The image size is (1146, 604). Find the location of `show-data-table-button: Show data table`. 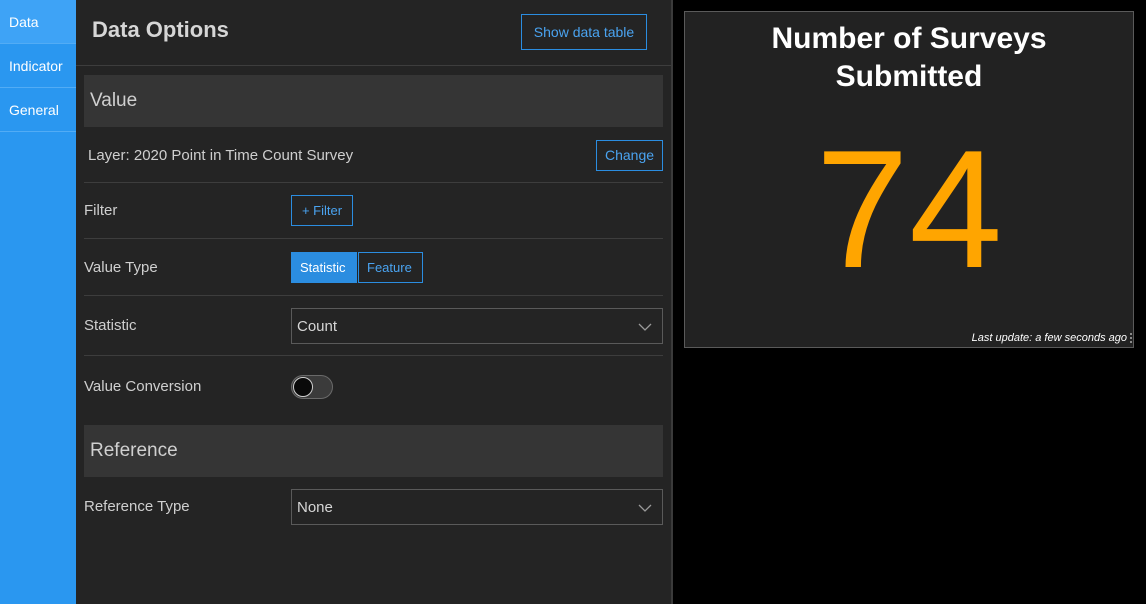

show-data-table-button: Show data table is located at coordinates (584, 32).